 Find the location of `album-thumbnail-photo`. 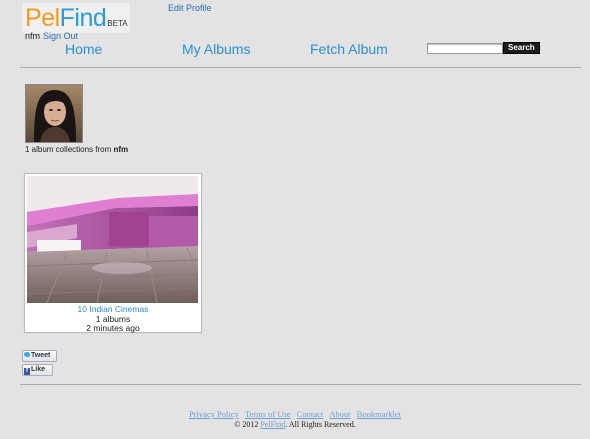

album-thumbnail-photo is located at coordinates (112, 239).